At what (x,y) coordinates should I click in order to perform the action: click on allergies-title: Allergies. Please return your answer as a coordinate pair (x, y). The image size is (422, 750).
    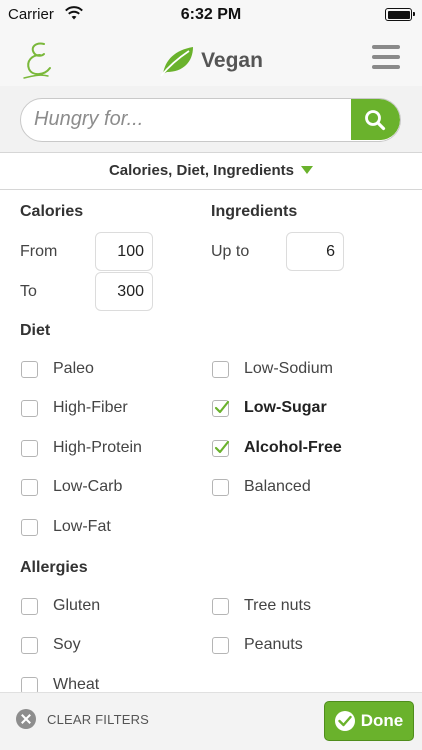
    Looking at the image, I should click on (54, 567).